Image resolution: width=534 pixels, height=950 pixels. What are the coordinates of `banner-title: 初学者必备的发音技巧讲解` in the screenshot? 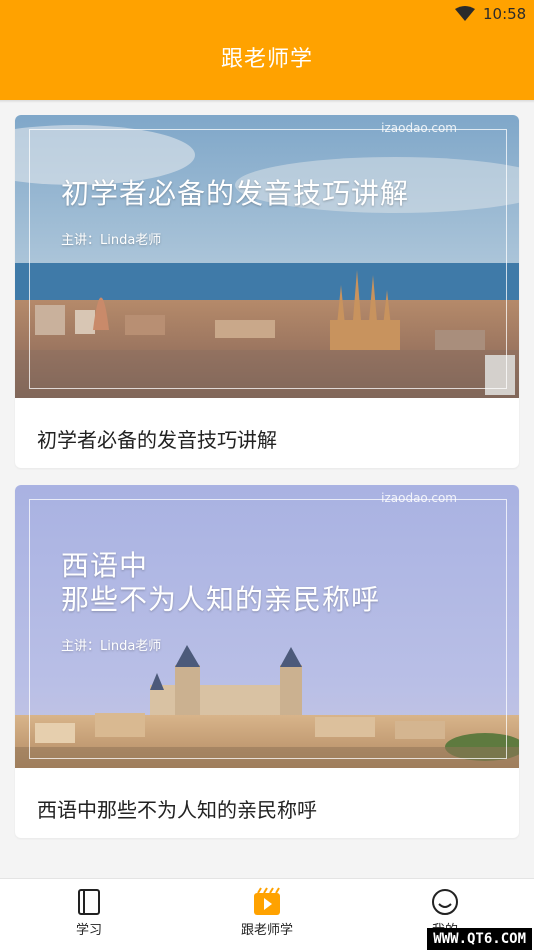 It's located at (235, 194).